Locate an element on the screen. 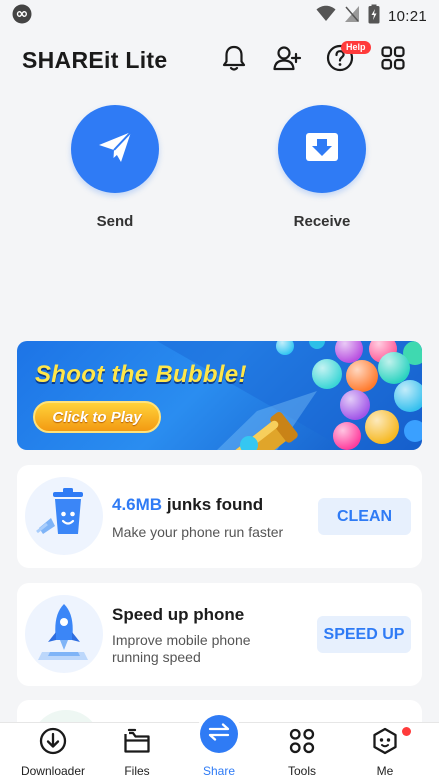  infinity-icon is located at coordinates (22, 16).